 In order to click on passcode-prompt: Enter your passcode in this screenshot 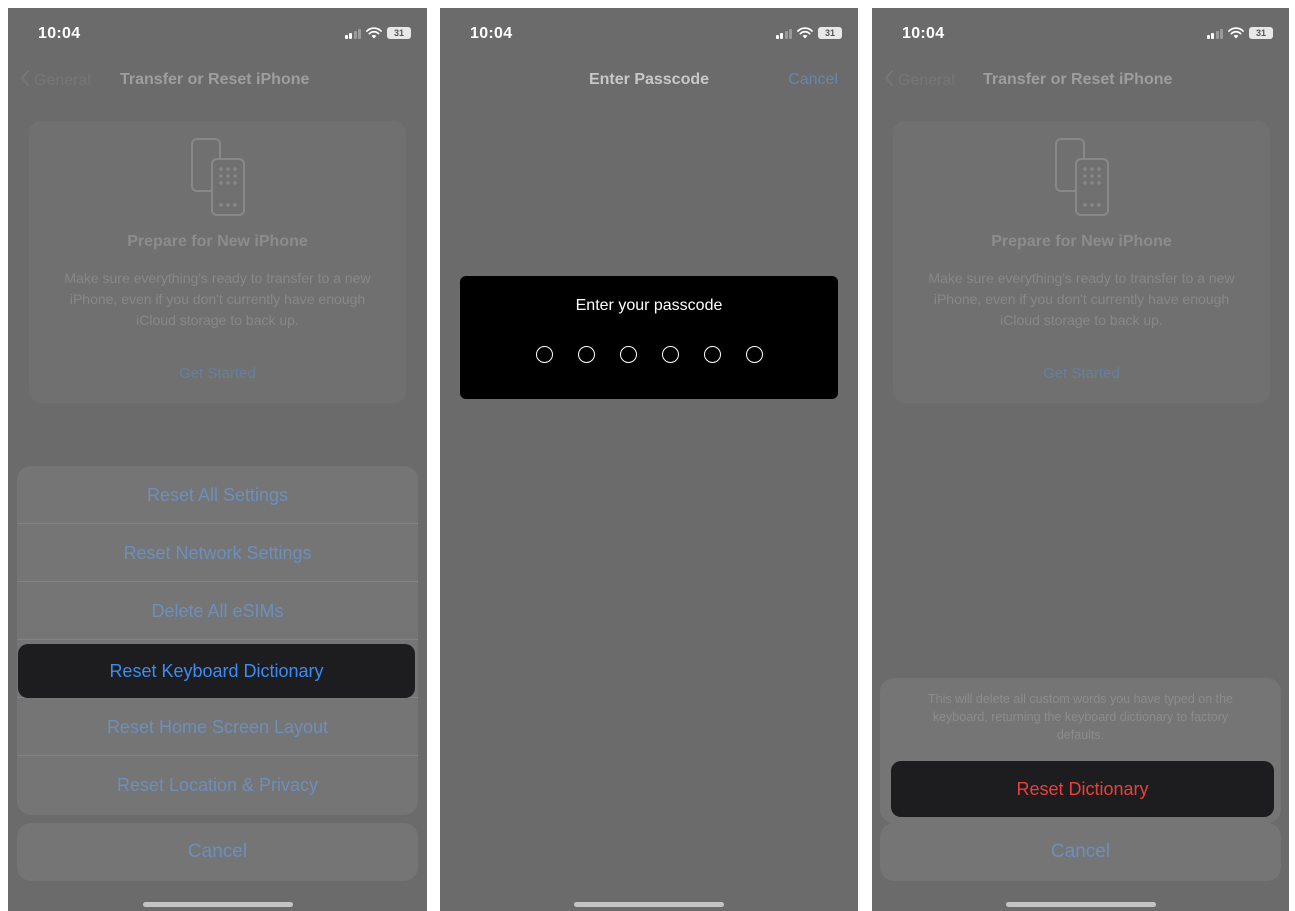, I will do `click(649, 305)`.